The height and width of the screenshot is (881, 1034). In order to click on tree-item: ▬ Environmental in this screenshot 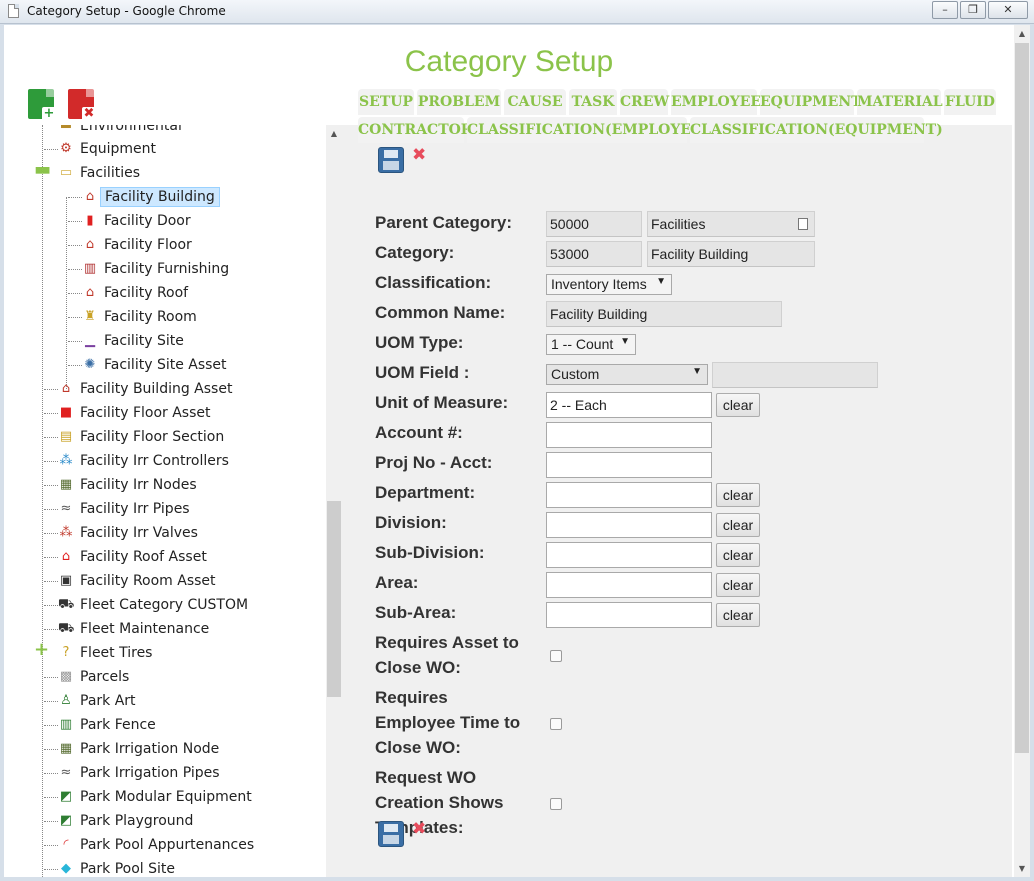, I will do `click(120, 131)`.